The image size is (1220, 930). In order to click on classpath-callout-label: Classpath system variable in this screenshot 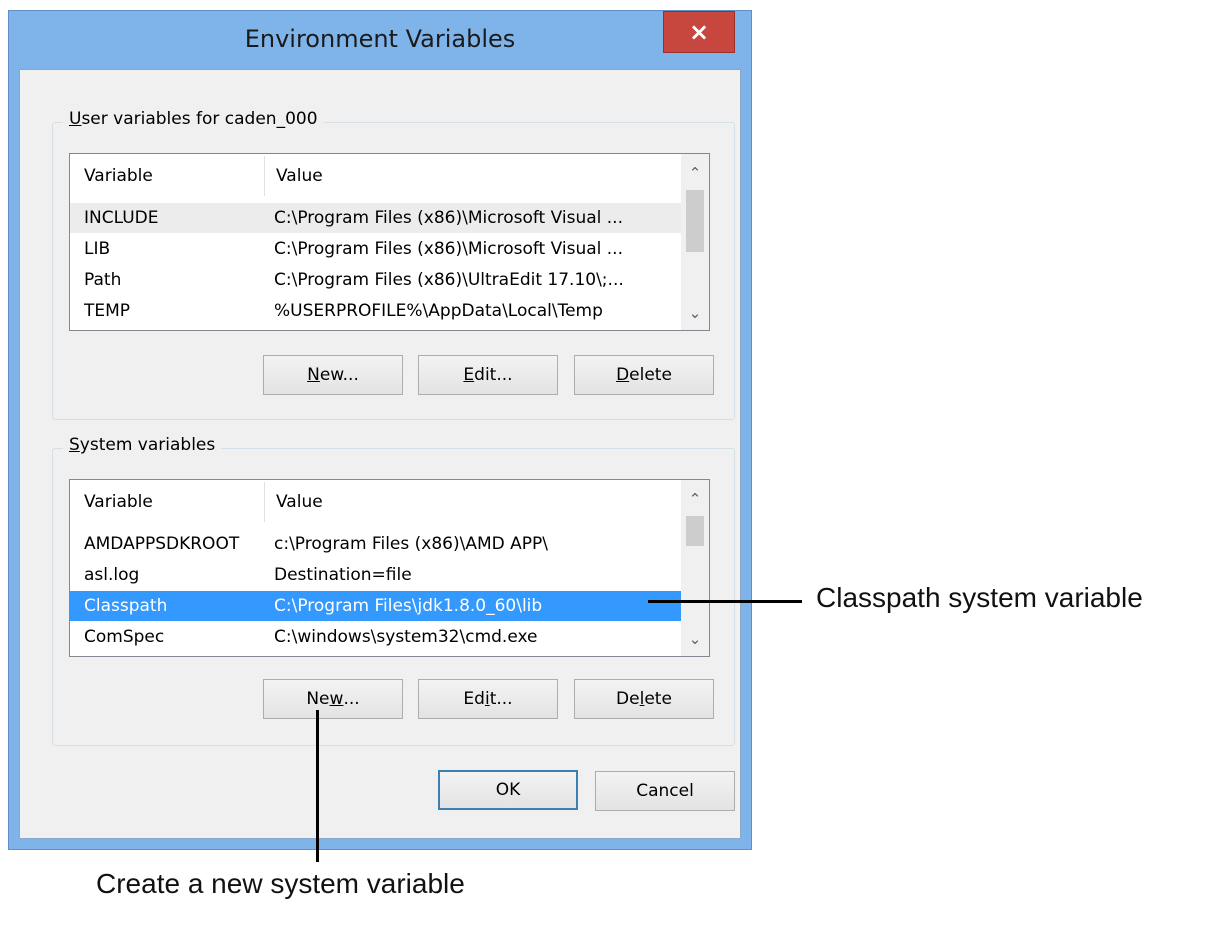, I will do `click(979, 597)`.